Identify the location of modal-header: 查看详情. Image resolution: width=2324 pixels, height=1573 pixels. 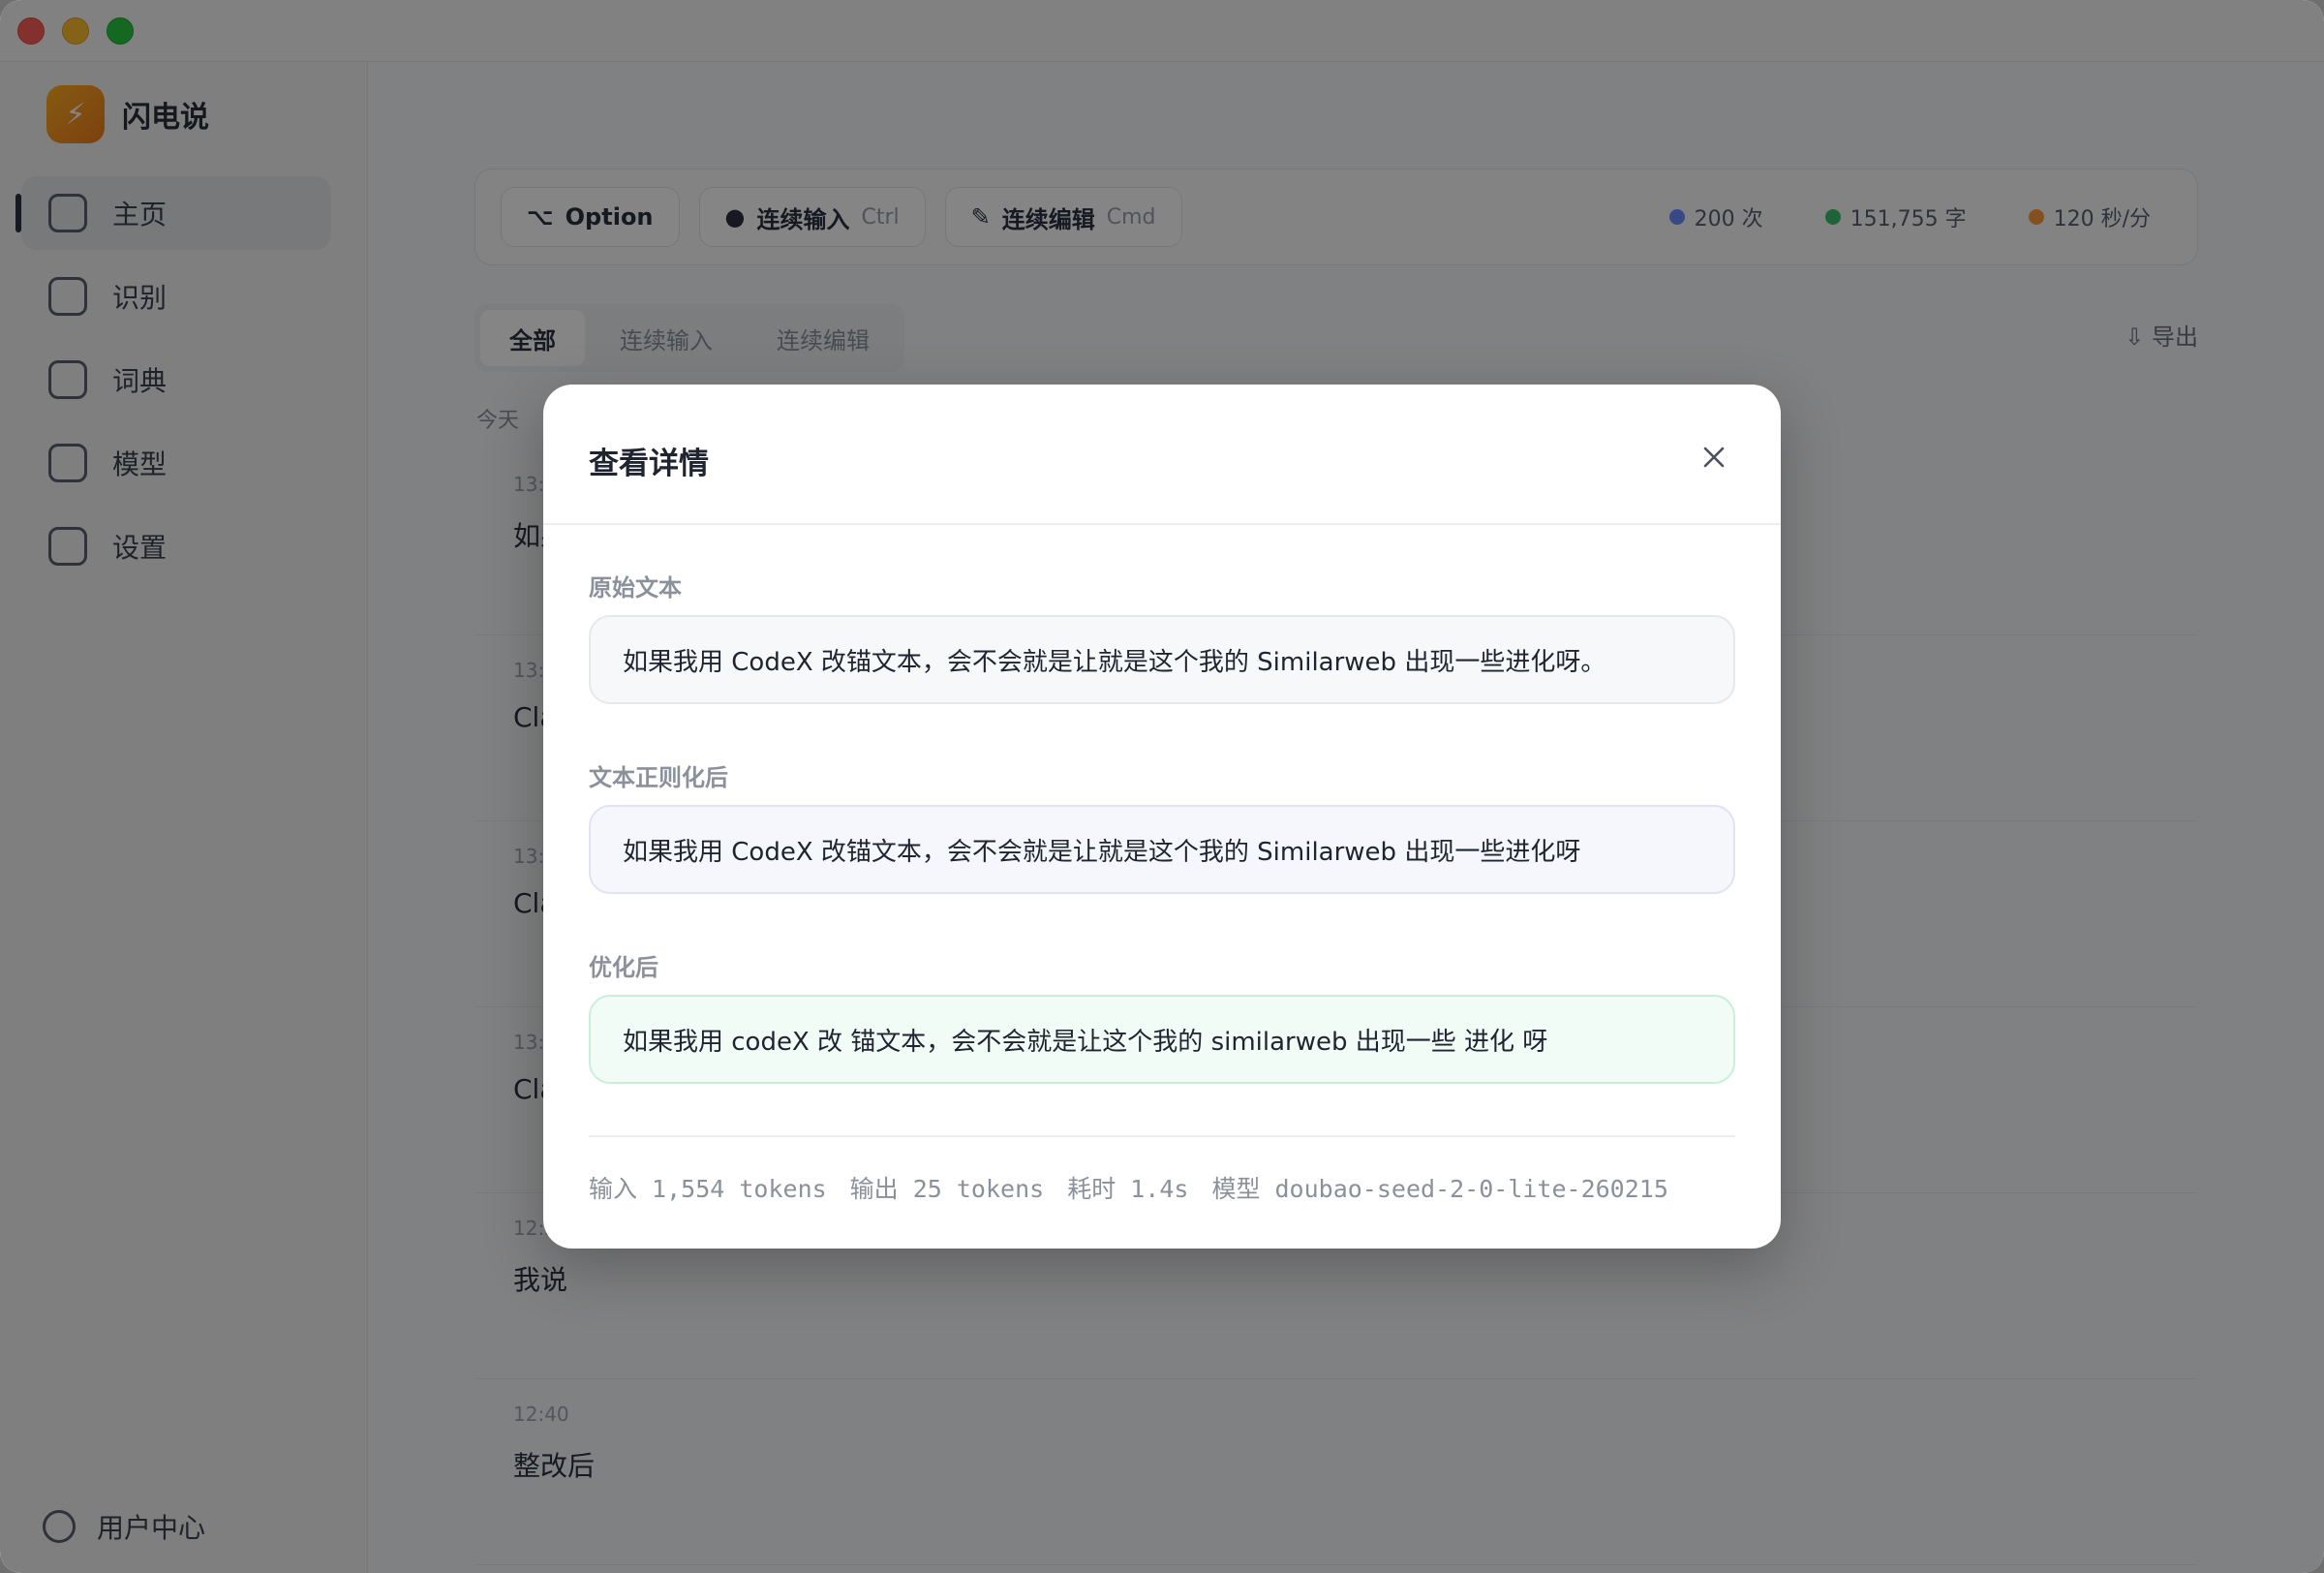
(1162, 455).